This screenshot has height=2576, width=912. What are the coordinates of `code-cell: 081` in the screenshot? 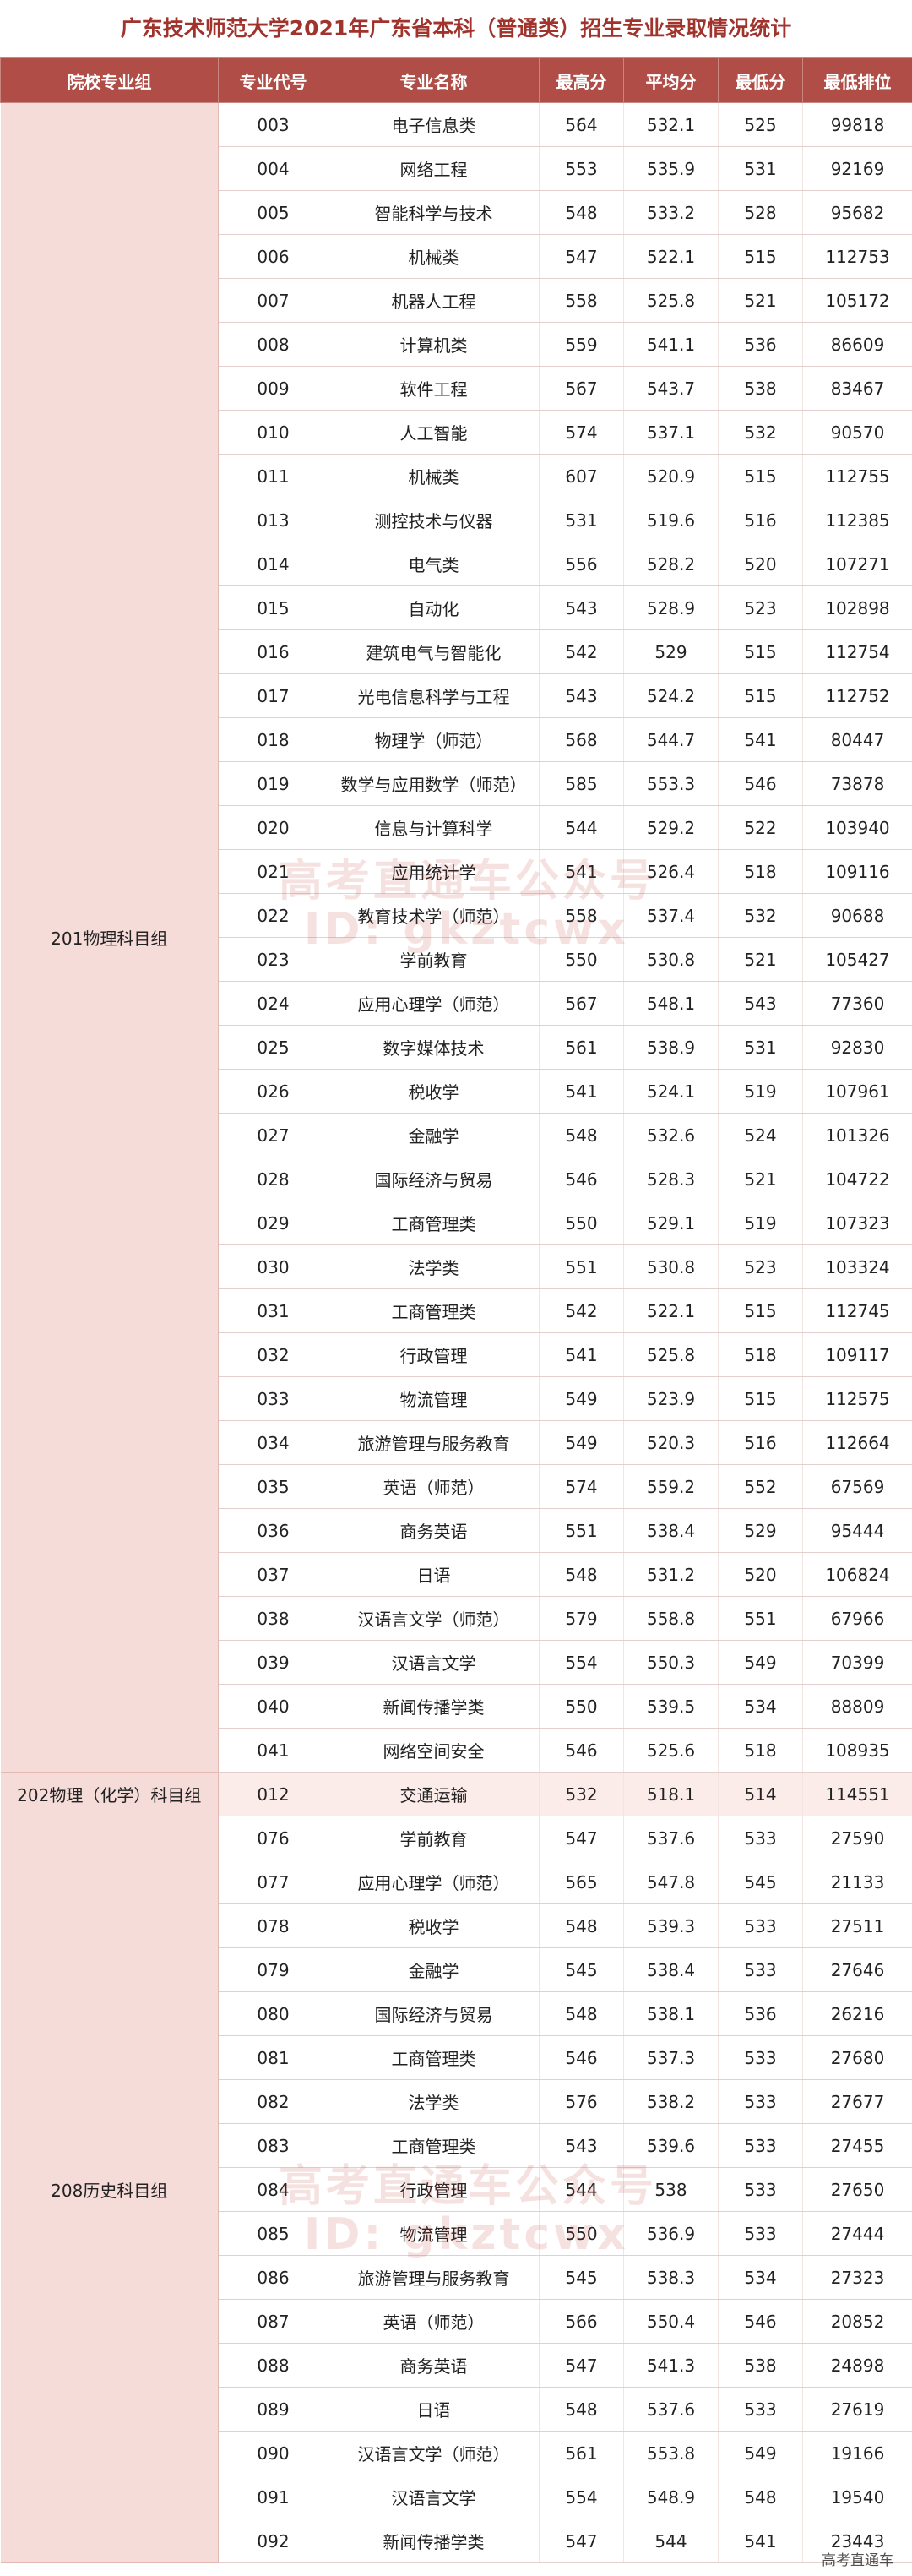 It's located at (273, 2057).